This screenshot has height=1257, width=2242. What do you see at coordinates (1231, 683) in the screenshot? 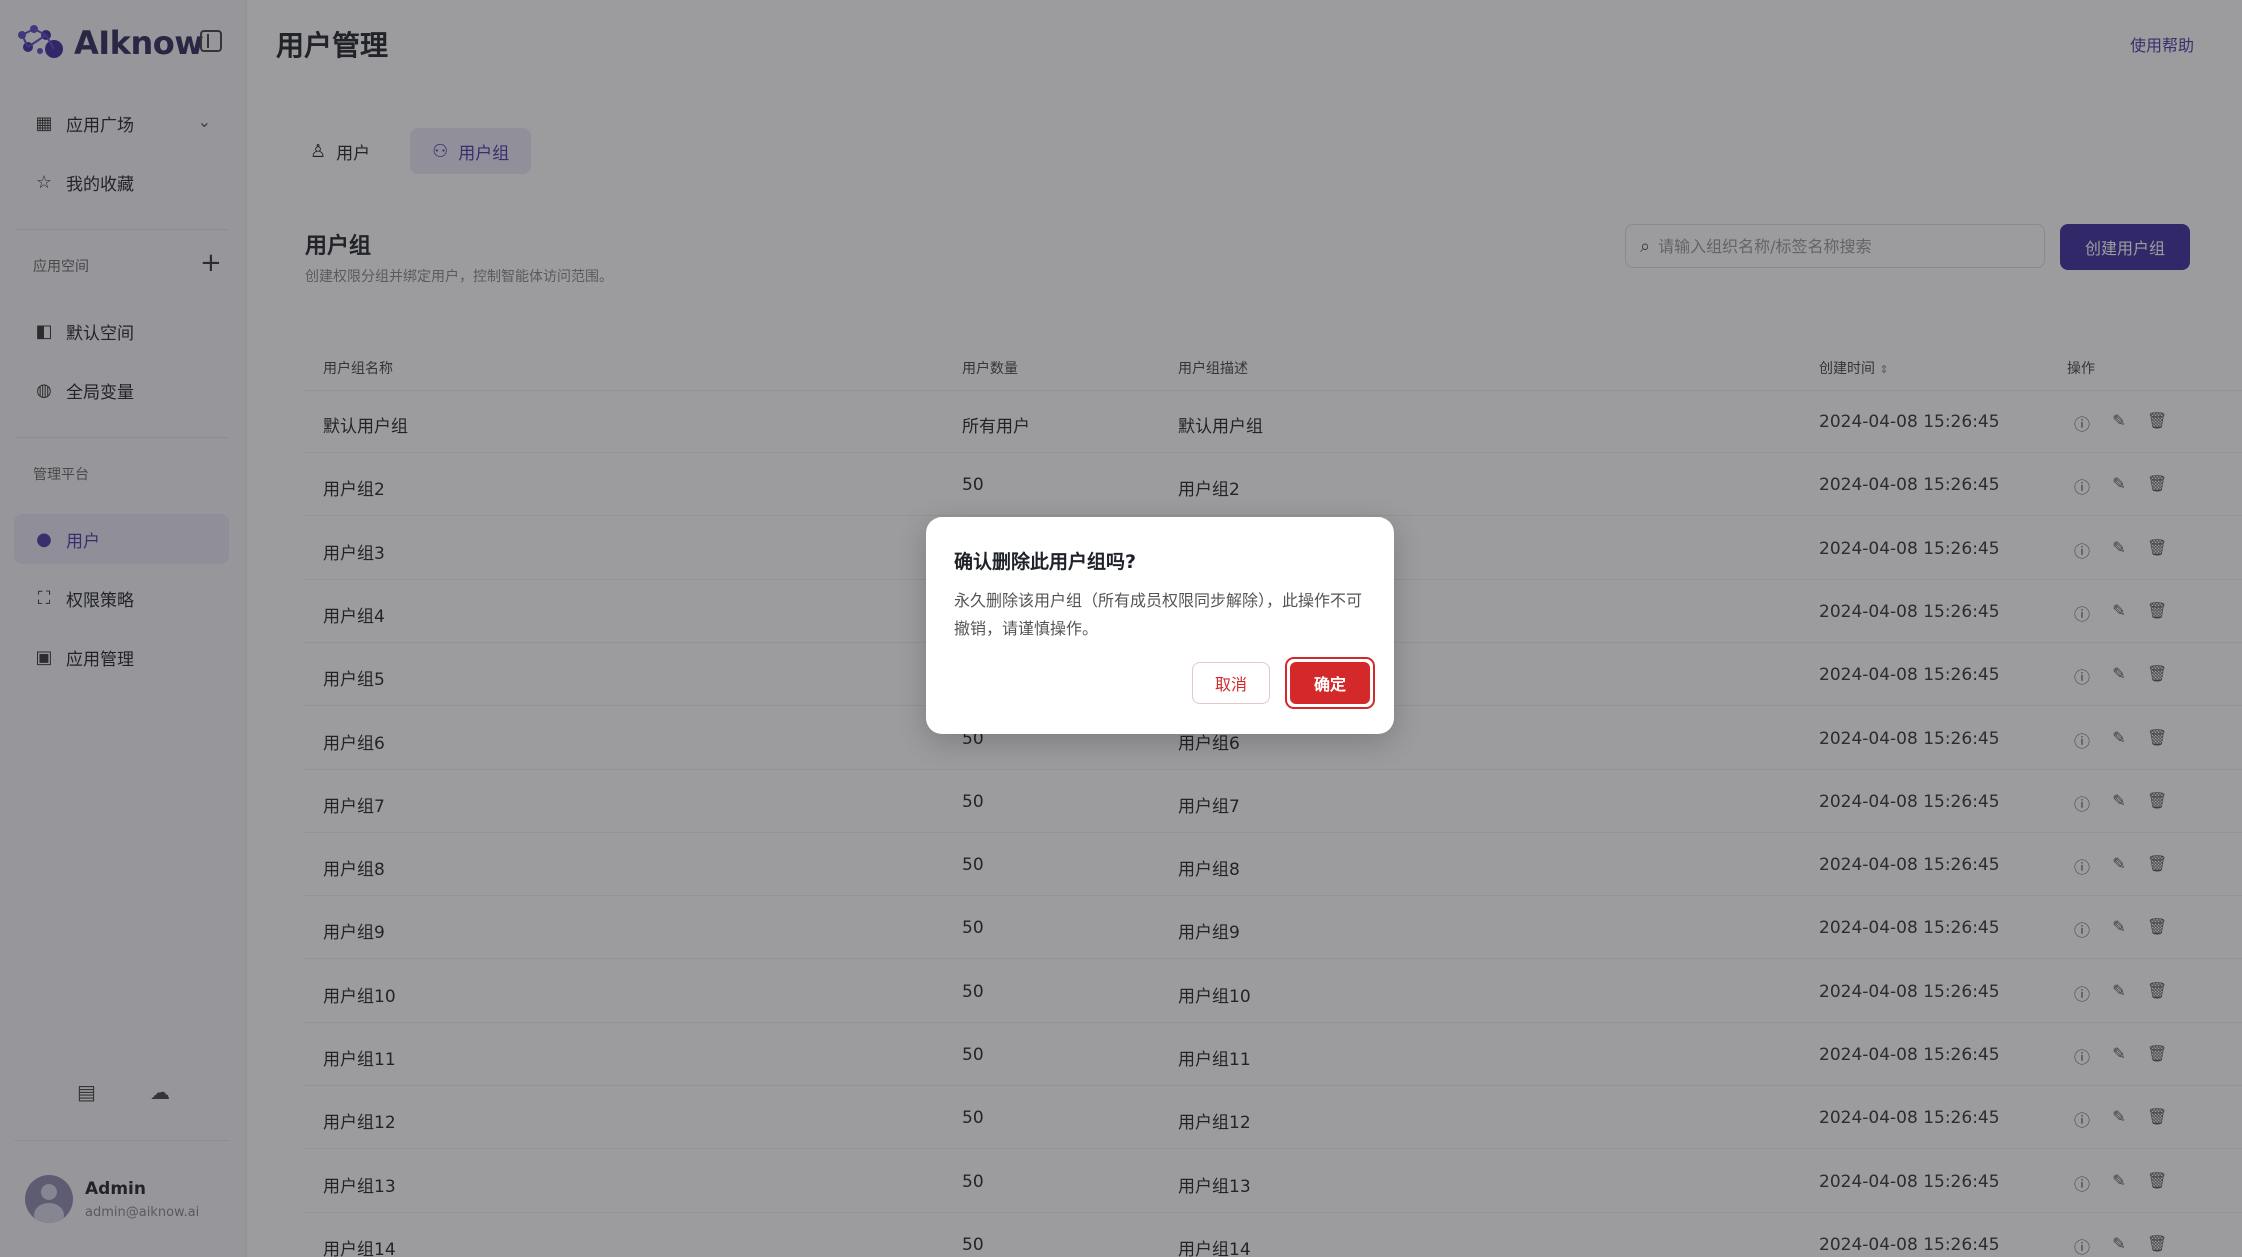
I see `cancel-button: 取消` at bounding box center [1231, 683].